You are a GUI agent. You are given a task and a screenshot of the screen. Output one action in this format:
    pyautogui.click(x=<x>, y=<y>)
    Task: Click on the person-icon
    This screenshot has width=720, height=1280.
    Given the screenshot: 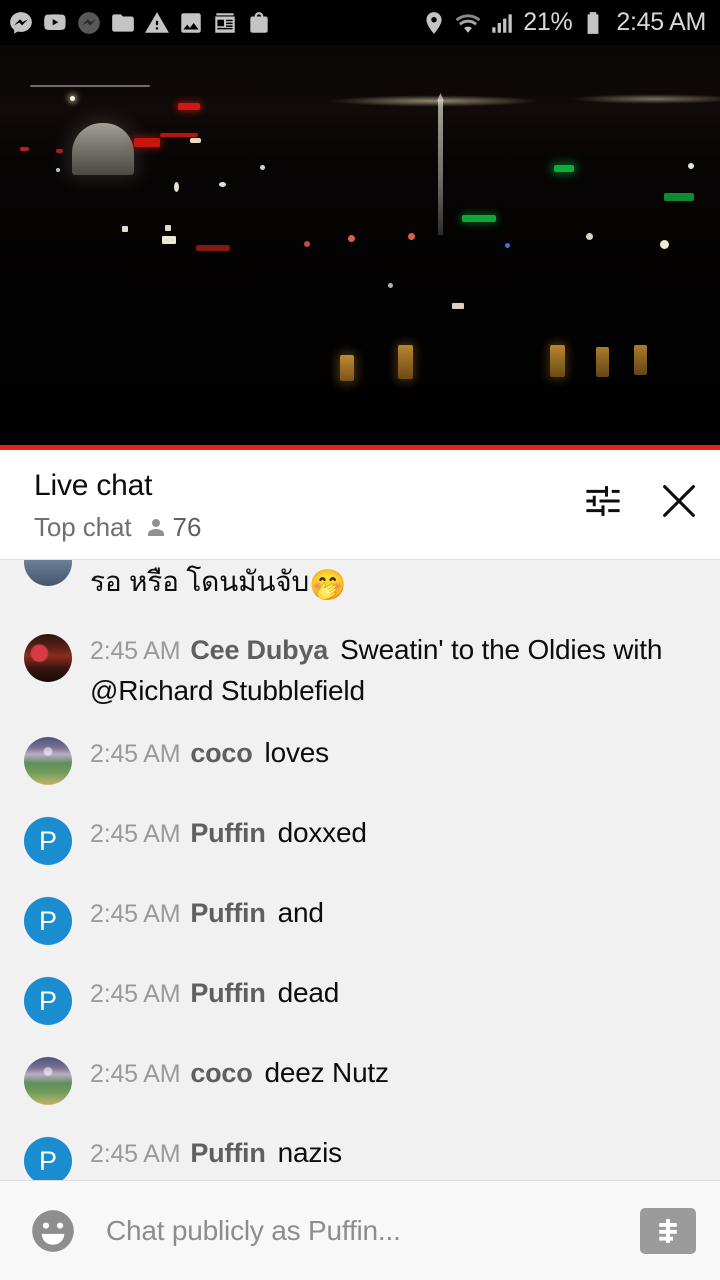 What is the action you would take?
    pyautogui.click(x=155, y=527)
    